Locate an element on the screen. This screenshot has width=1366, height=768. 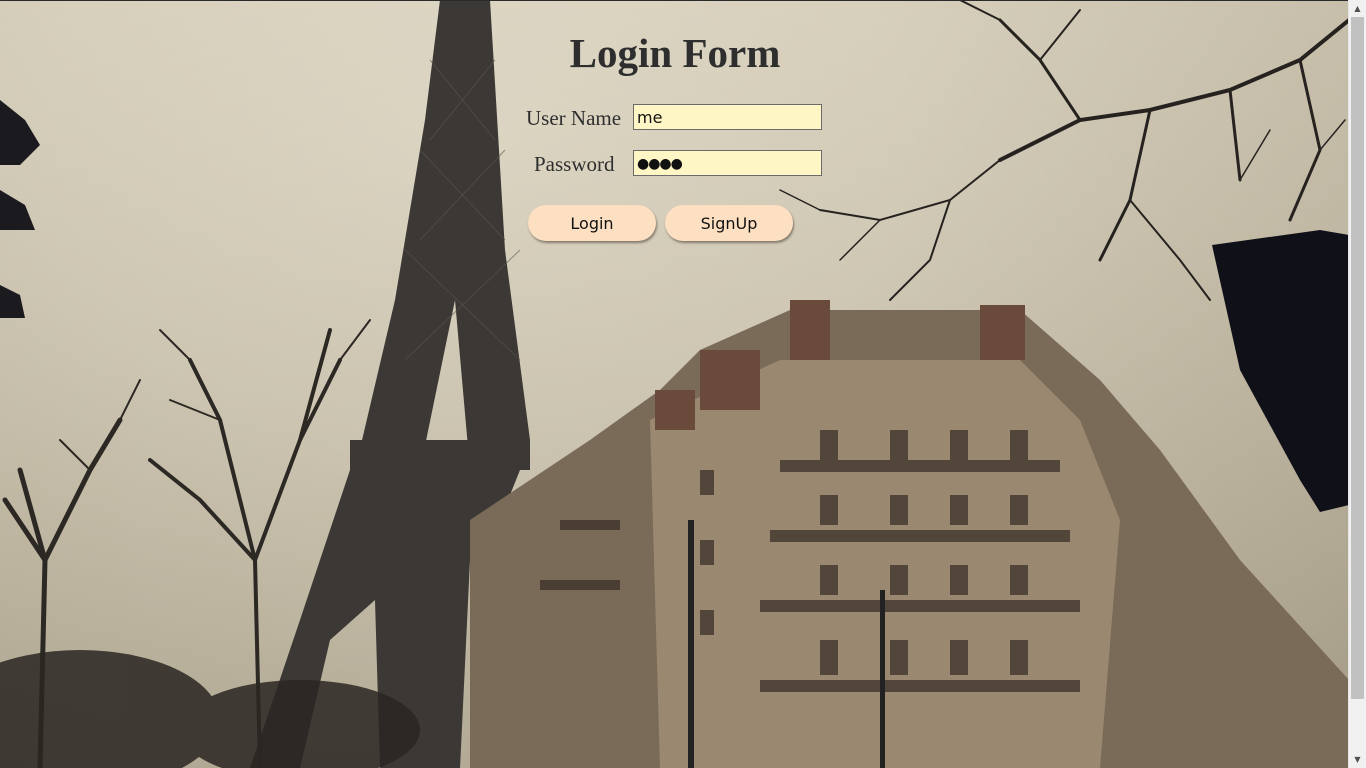
scroll-up-arrow-icon: ▲ is located at coordinates (1357, 8).